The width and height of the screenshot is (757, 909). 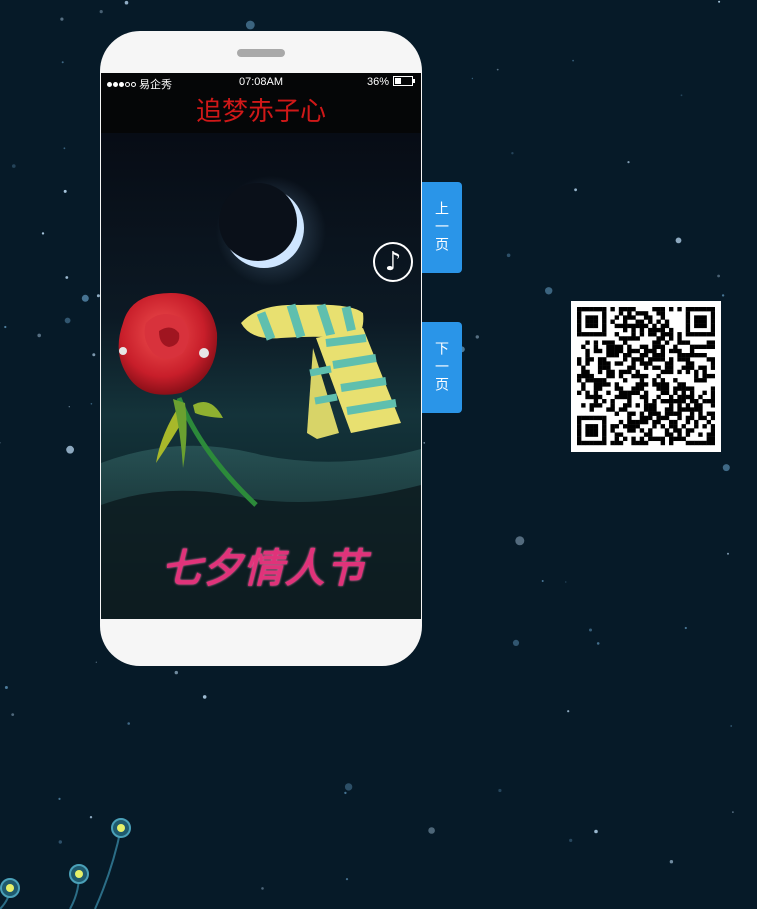 I want to click on prev-page-label: 上一页, so click(x=442, y=227).